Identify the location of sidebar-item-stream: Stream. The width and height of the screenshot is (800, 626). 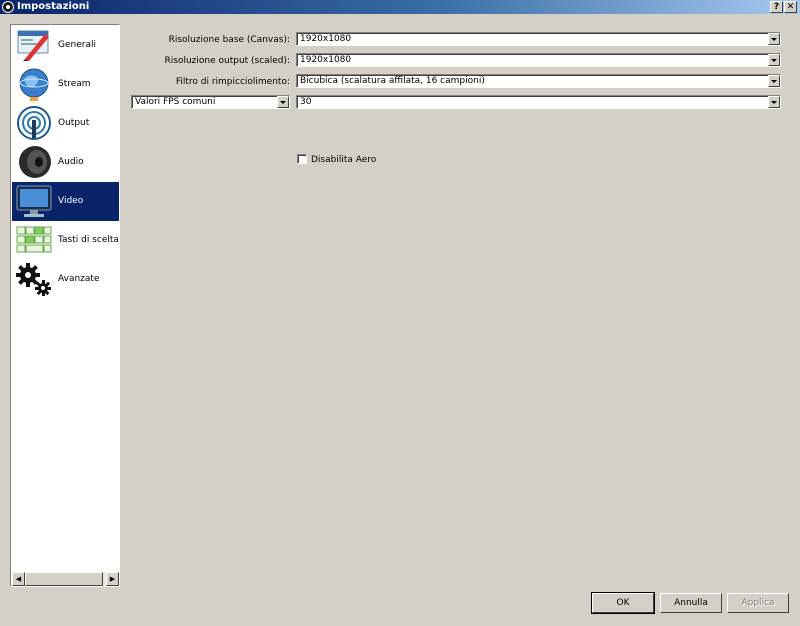
(65, 84).